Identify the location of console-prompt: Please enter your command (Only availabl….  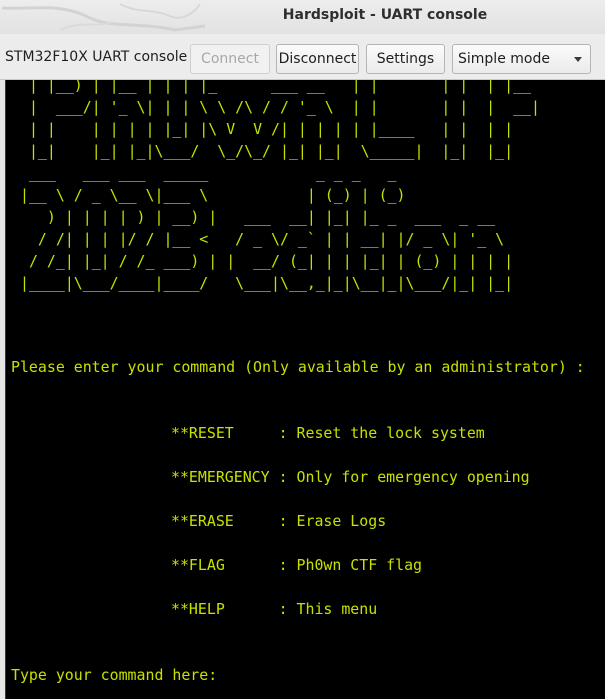
(298, 367).